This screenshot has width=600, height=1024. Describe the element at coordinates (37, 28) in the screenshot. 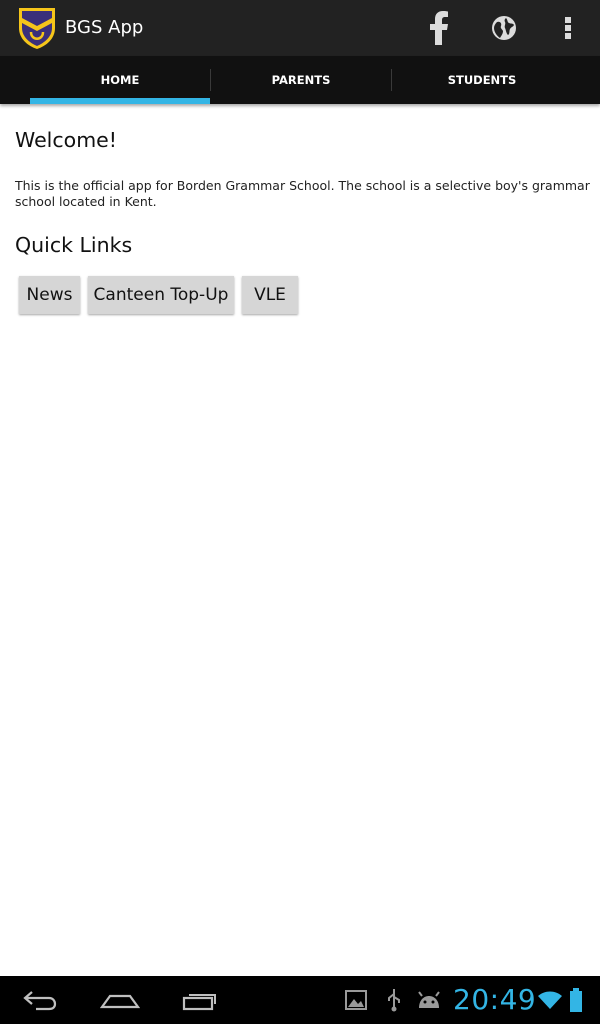

I see `school-crest-icon` at that location.